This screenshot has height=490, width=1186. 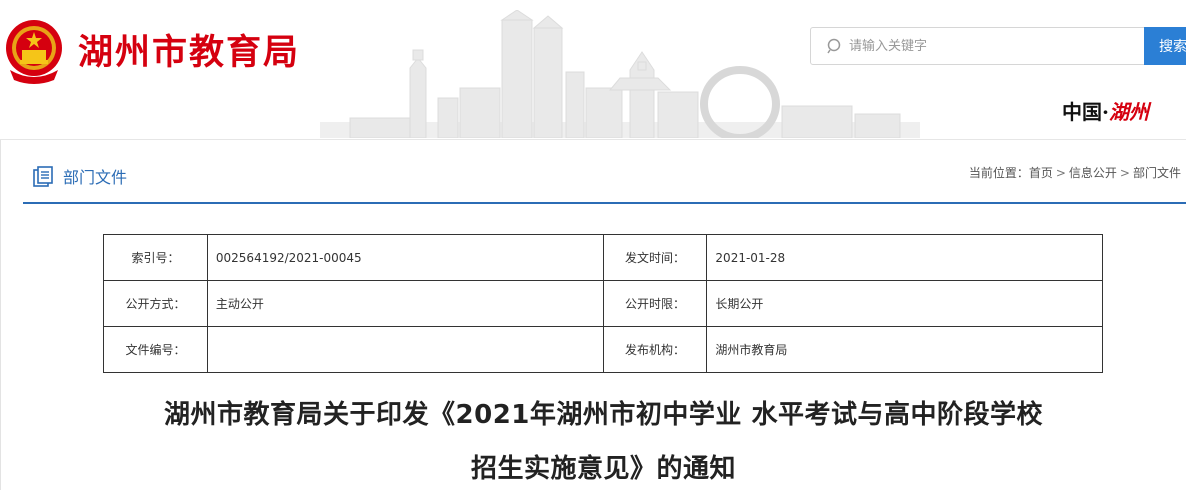 I want to click on table-row: 公开方式： 主动公开 公开时限： 长期公开, so click(x=603, y=303).